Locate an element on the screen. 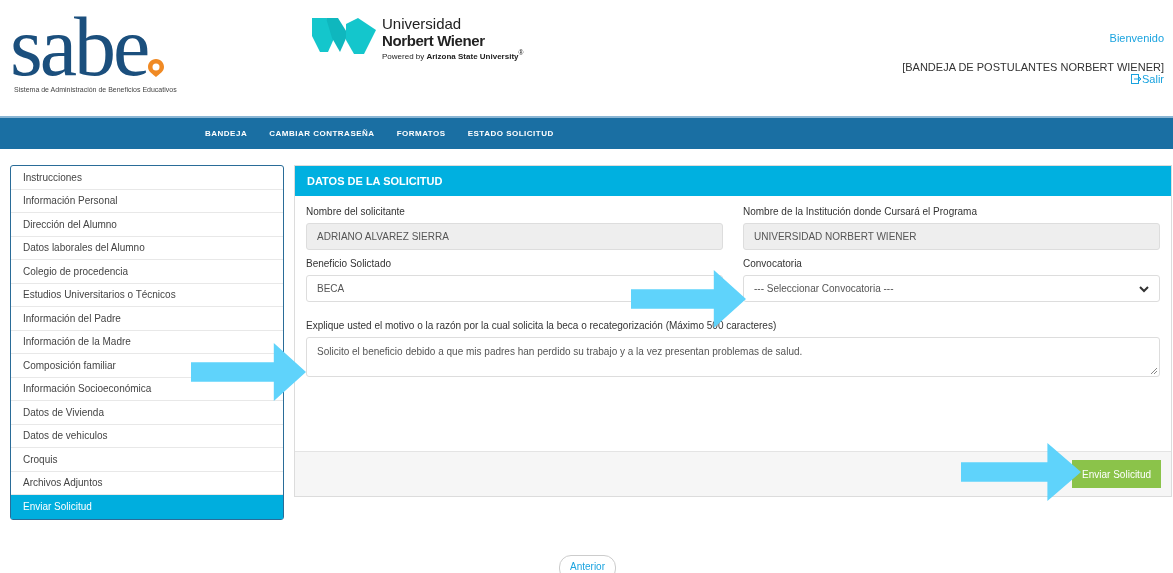 This screenshot has height=573, width=1173. resize-handle-icon is located at coordinates (1153, 370).